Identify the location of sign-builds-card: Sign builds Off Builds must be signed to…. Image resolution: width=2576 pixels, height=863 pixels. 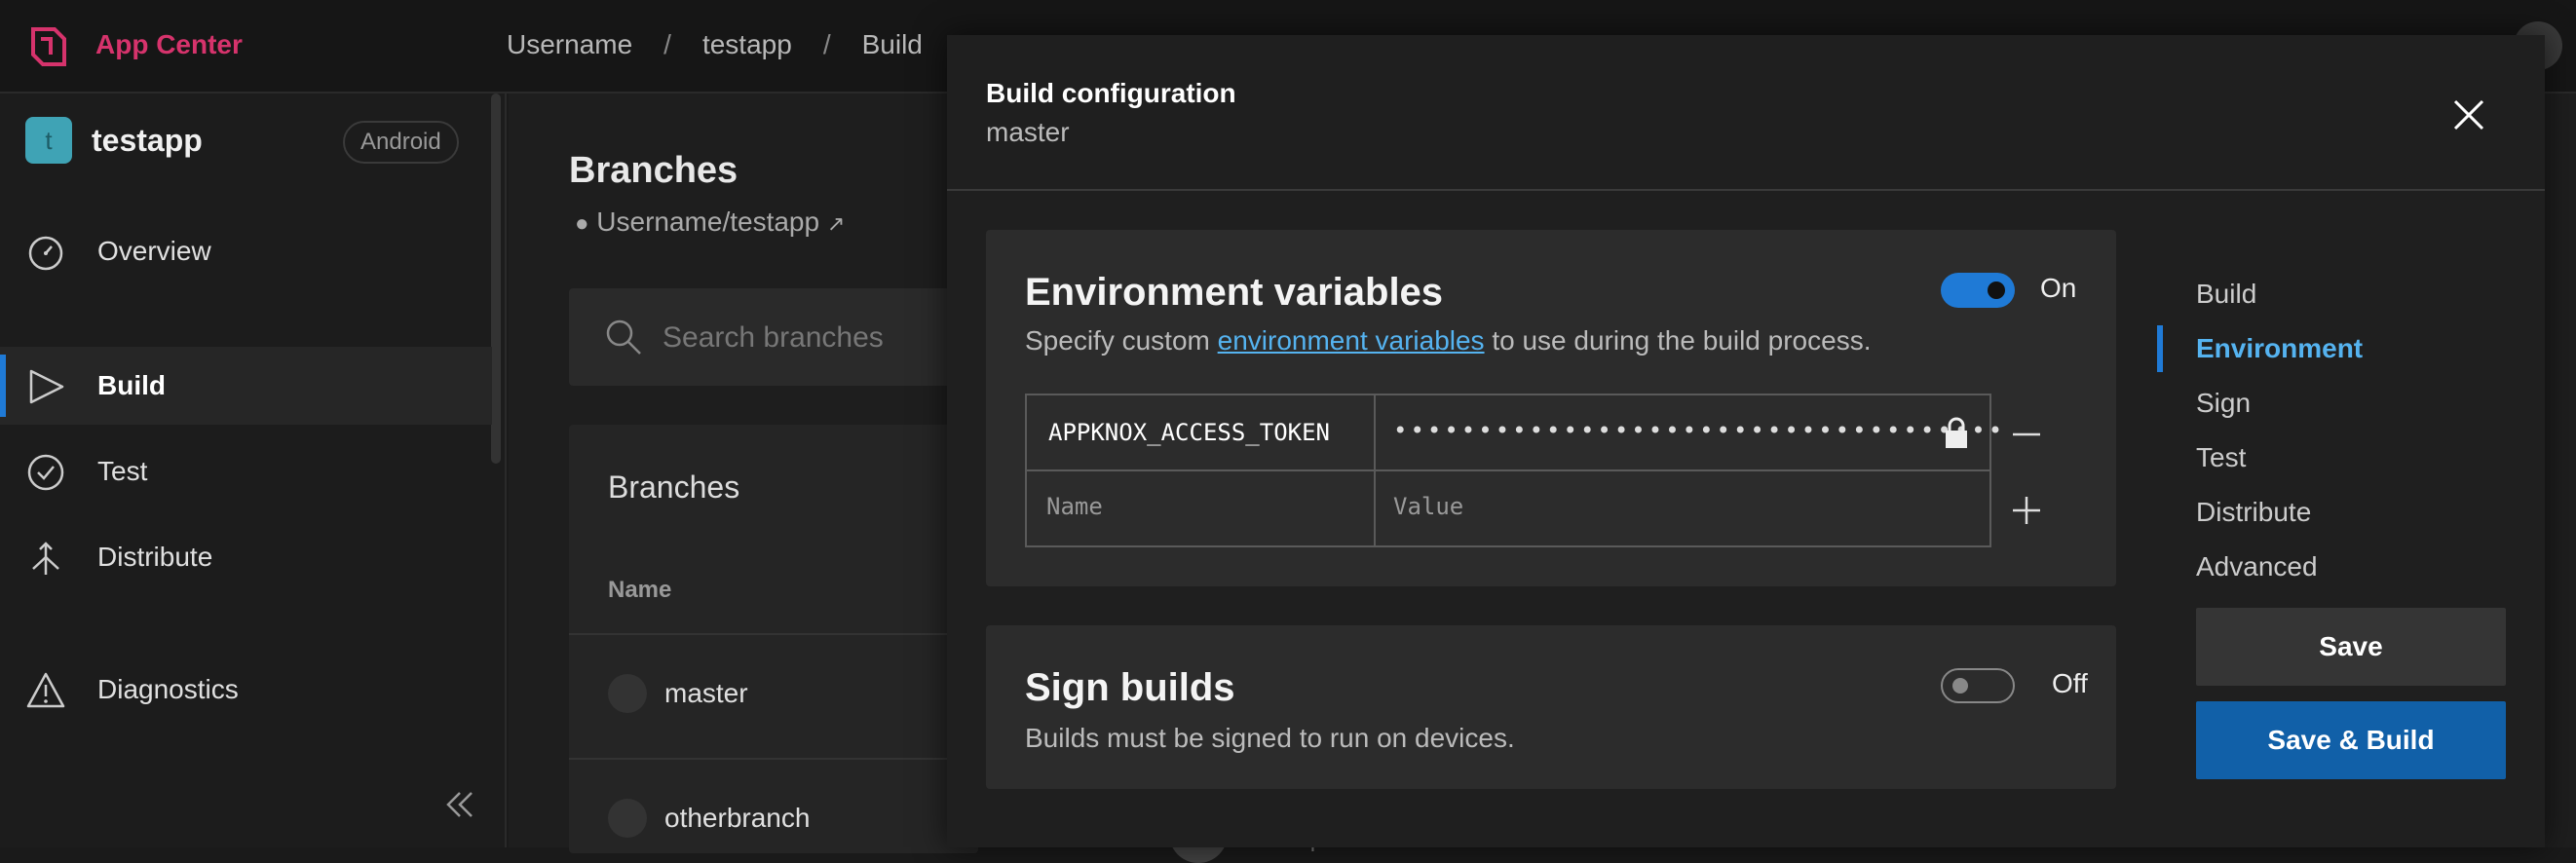
(1551, 707).